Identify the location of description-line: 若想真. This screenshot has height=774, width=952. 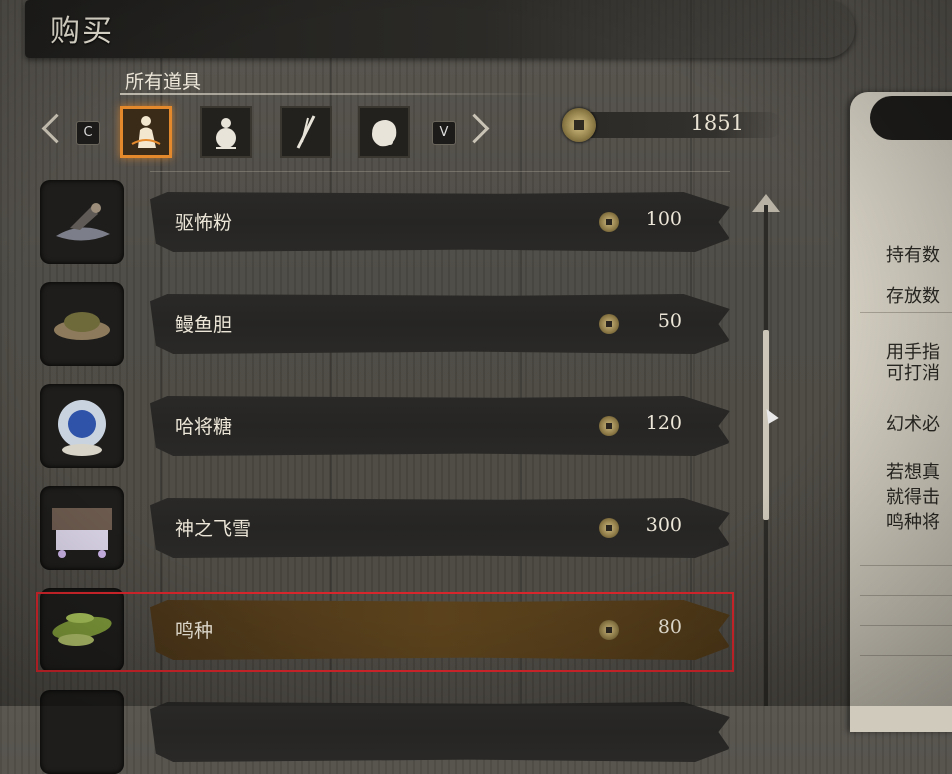
(913, 472).